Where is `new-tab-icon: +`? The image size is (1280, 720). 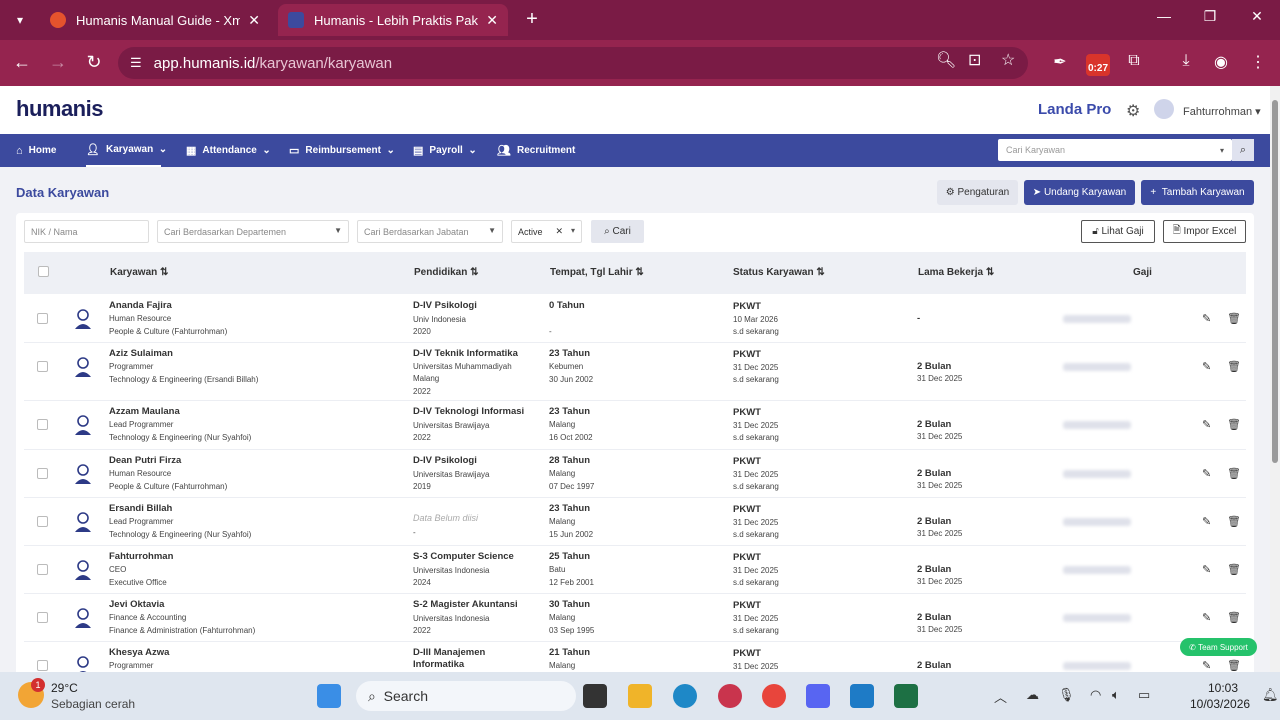
new-tab-icon: + is located at coordinates (532, 19).